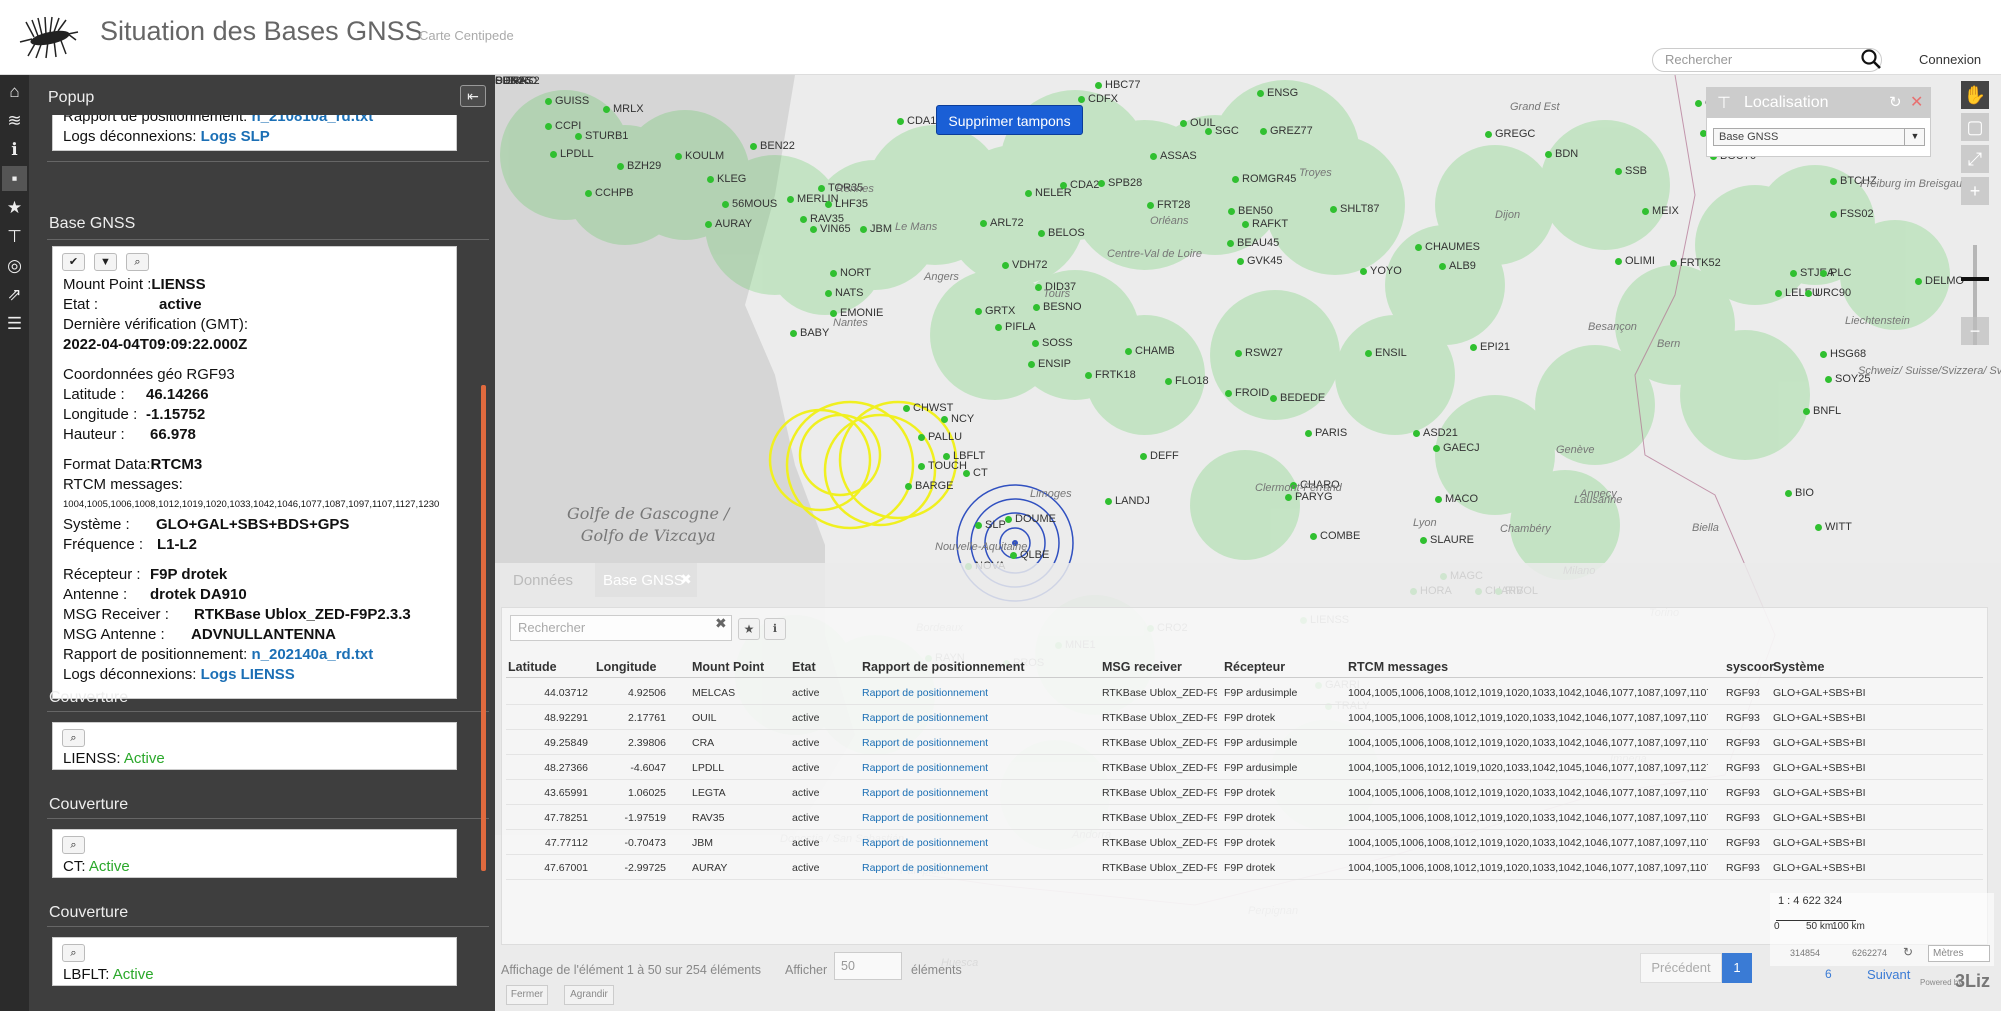 The image size is (2001, 1011). I want to click on gnss-station-marker: OLIMI, so click(1635, 261).